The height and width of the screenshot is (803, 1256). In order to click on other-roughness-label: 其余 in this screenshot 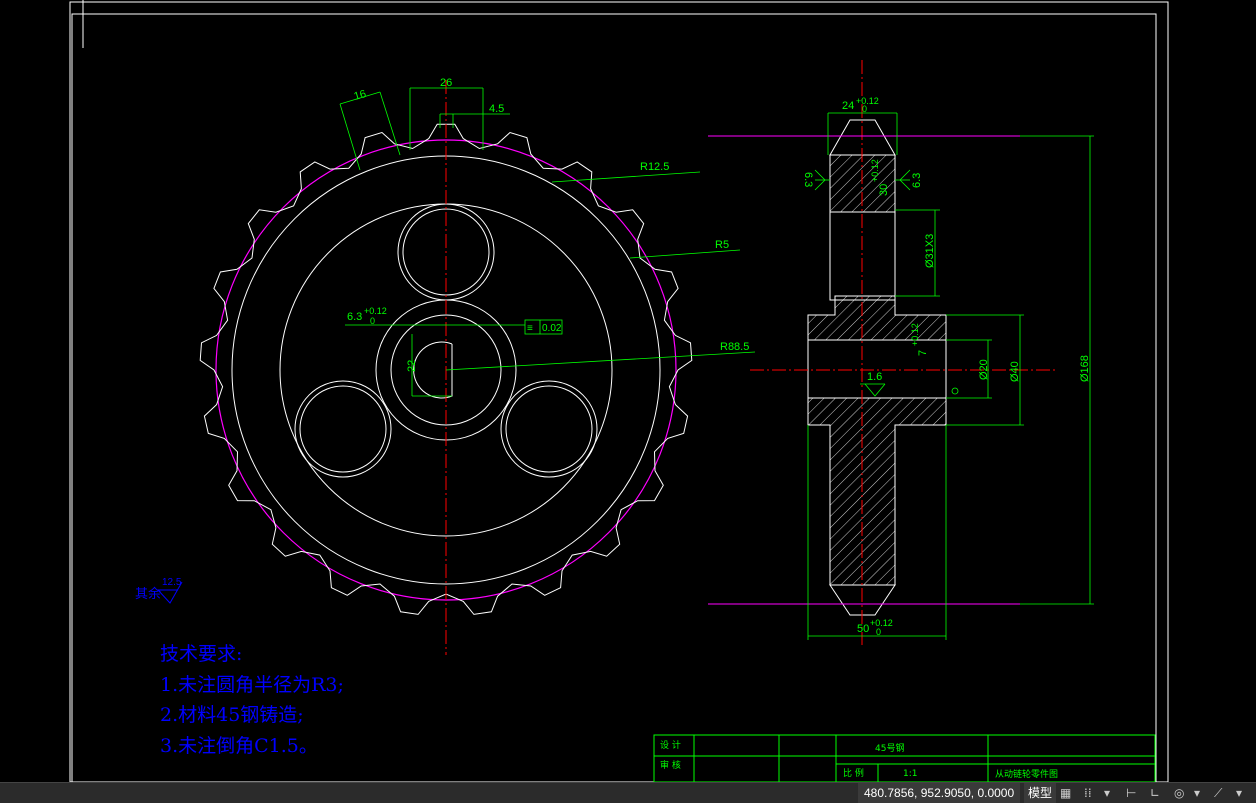, I will do `click(148, 594)`.